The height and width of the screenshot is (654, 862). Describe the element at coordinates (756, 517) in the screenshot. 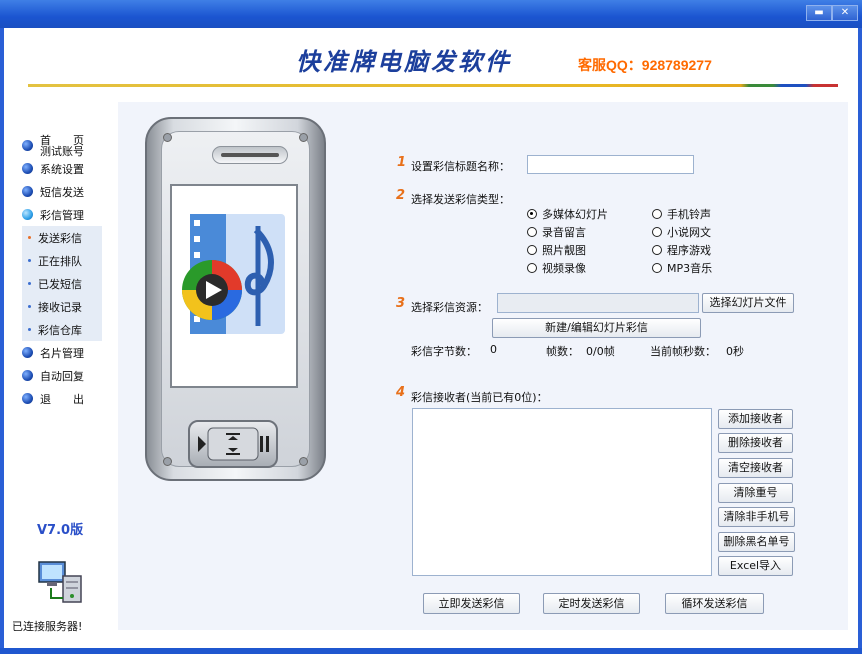

I see `remove-non-mobile-button: 清除非手机号` at that location.